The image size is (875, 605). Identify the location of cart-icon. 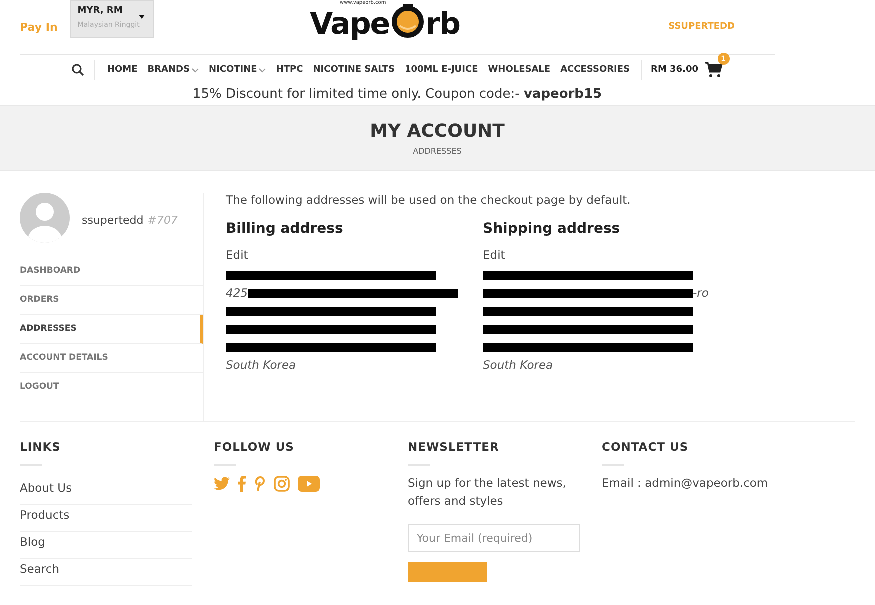
(713, 70).